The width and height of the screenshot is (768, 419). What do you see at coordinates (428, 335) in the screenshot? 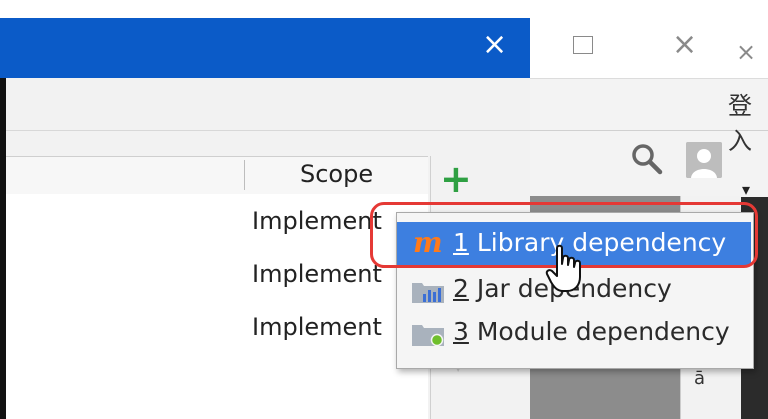
I see `module-icon` at bounding box center [428, 335].